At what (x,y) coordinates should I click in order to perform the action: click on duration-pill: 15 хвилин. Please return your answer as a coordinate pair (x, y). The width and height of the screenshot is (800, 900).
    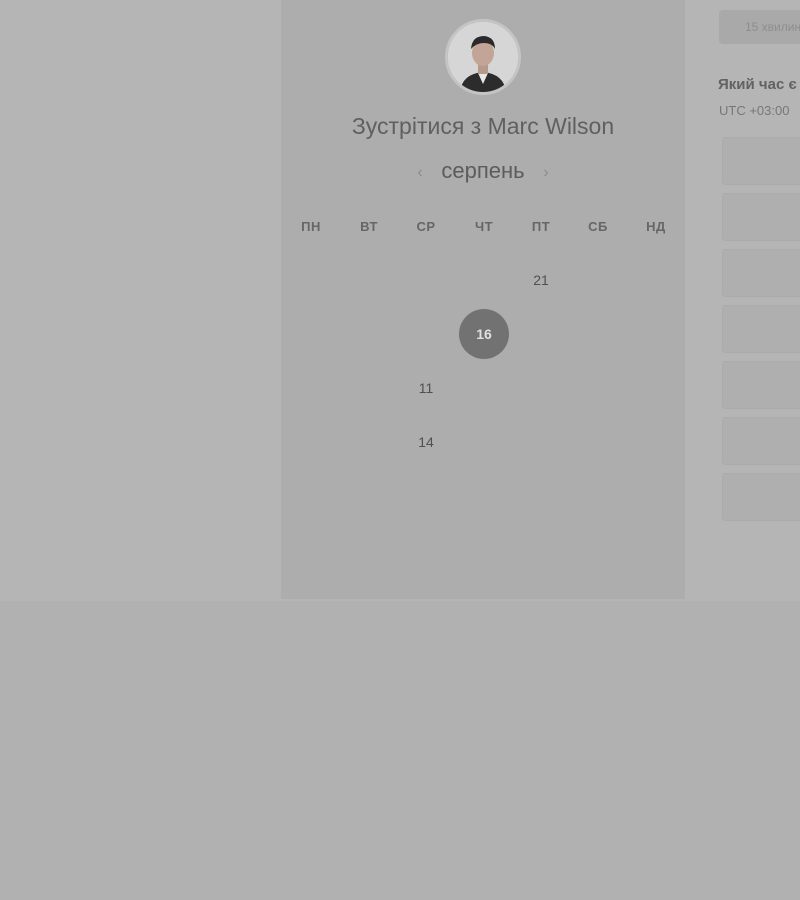
    Looking at the image, I should click on (759, 27).